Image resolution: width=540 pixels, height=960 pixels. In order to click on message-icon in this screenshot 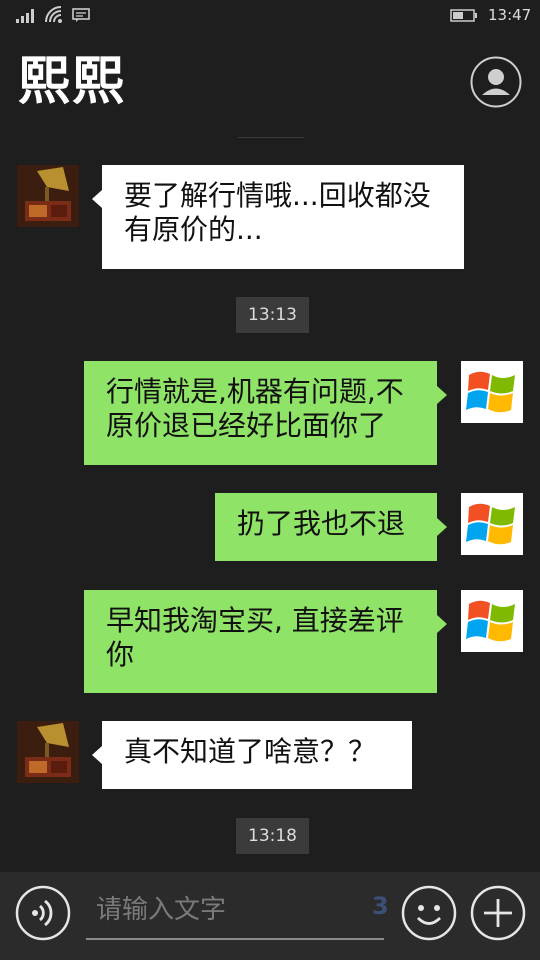, I will do `click(81, 15)`.